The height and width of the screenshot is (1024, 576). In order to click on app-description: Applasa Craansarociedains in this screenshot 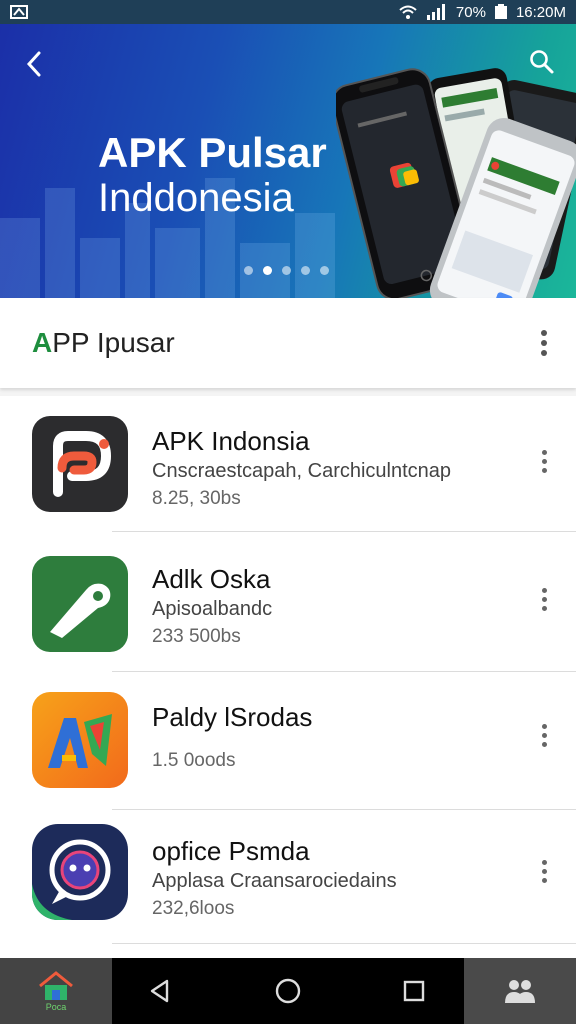, I will do `click(274, 881)`.